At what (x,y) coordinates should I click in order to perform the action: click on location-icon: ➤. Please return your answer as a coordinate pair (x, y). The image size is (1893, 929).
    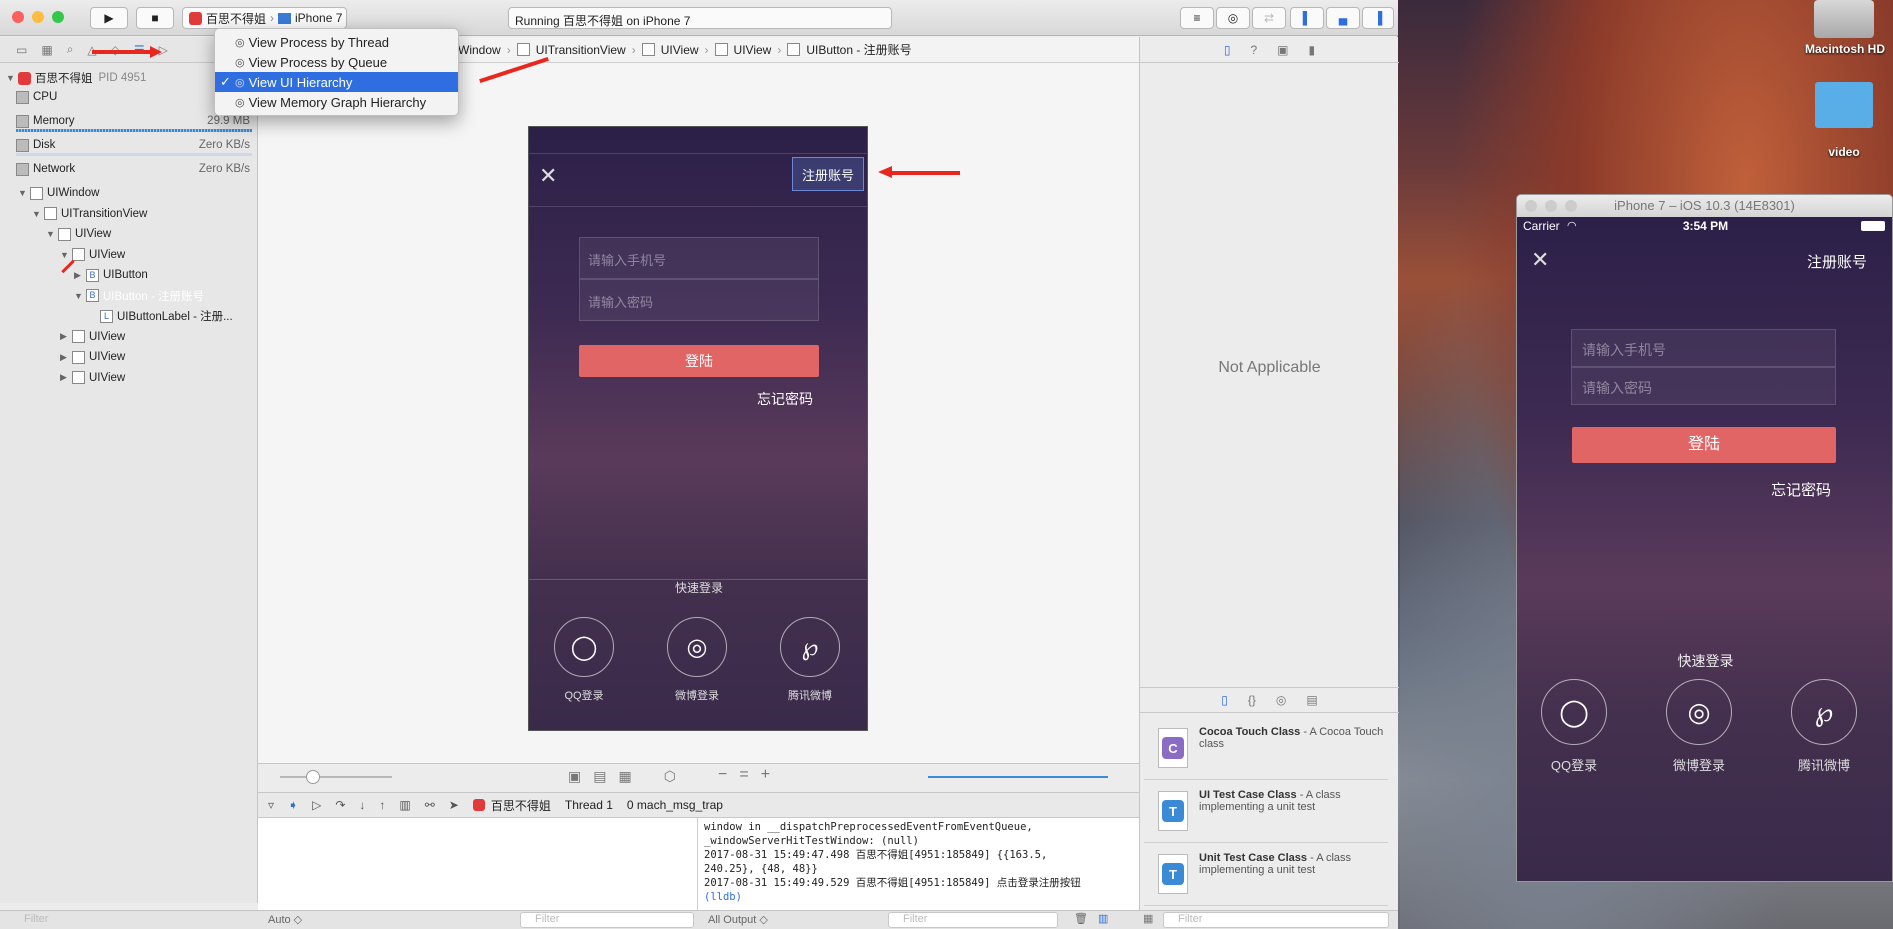
    Looking at the image, I should click on (454, 805).